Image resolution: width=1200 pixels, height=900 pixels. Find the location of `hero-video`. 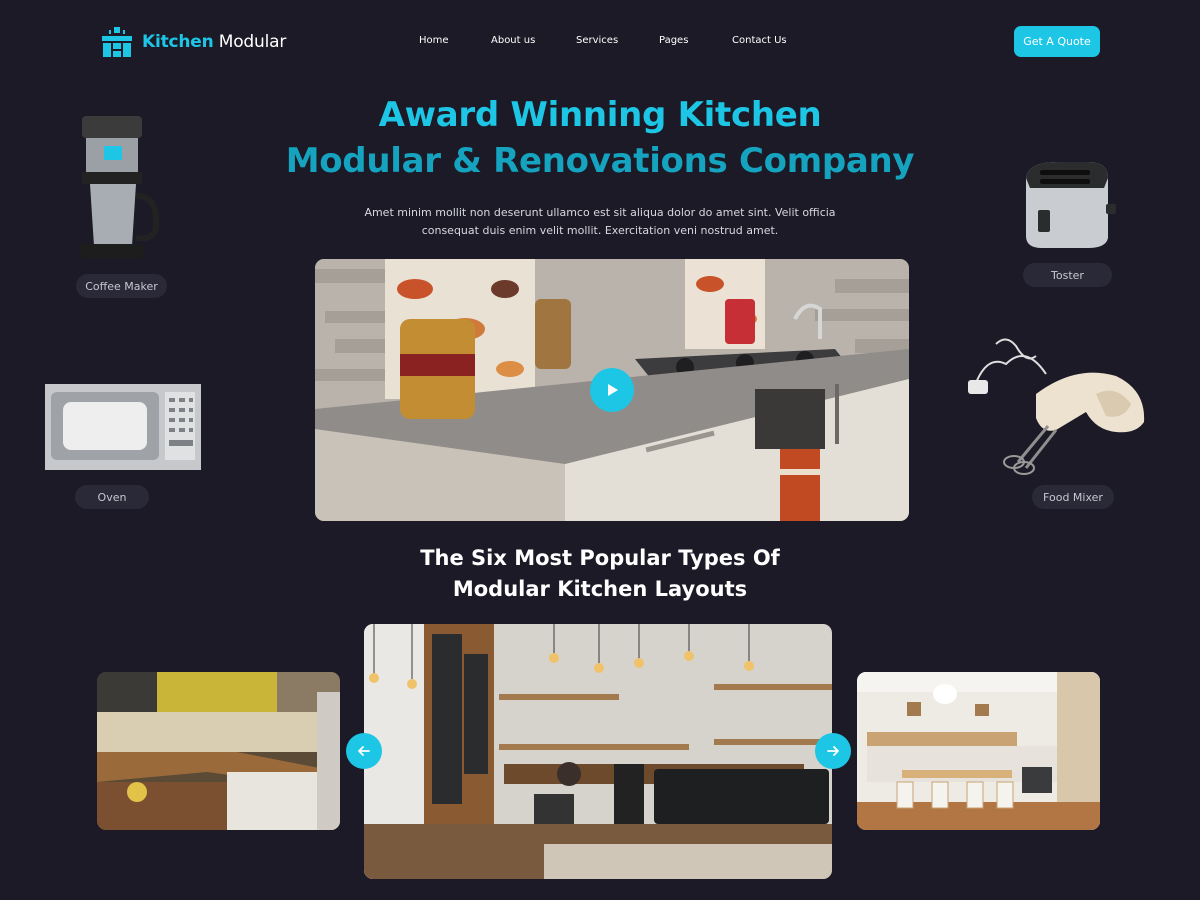

hero-video is located at coordinates (612, 390).